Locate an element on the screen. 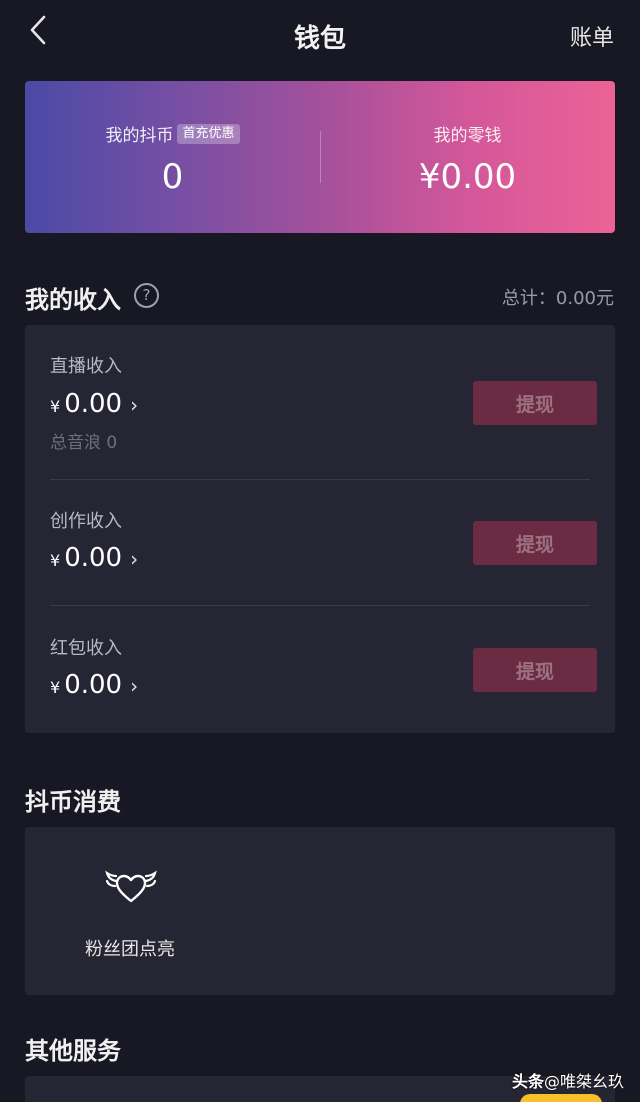 The height and width of the screenshot is (1102, 640). income-label: 创作收入 is located at coordinates (86, 521).